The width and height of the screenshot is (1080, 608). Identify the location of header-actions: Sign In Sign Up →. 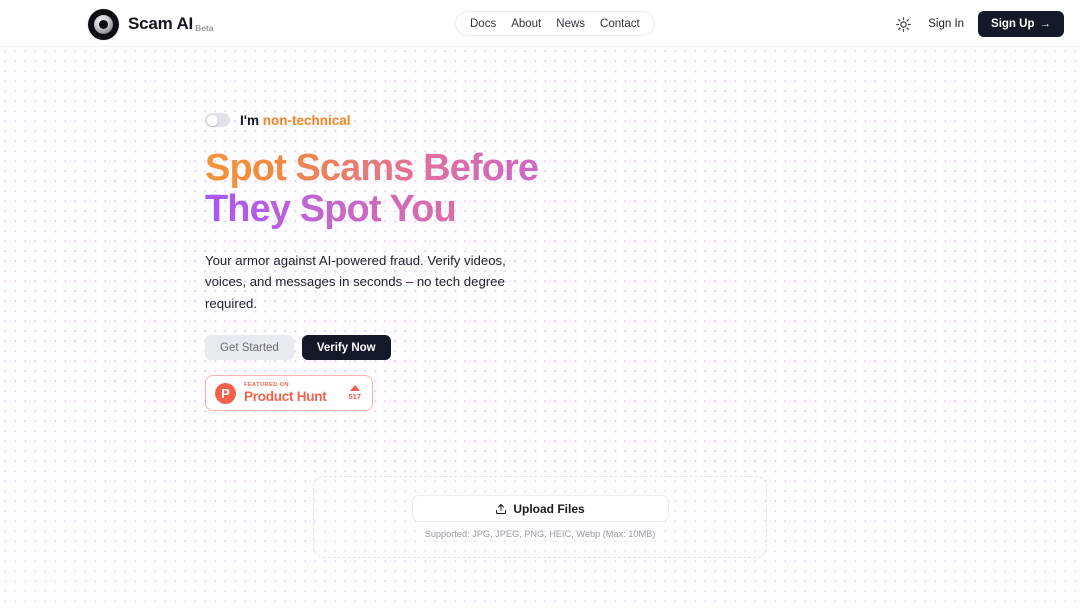
(978, 24).